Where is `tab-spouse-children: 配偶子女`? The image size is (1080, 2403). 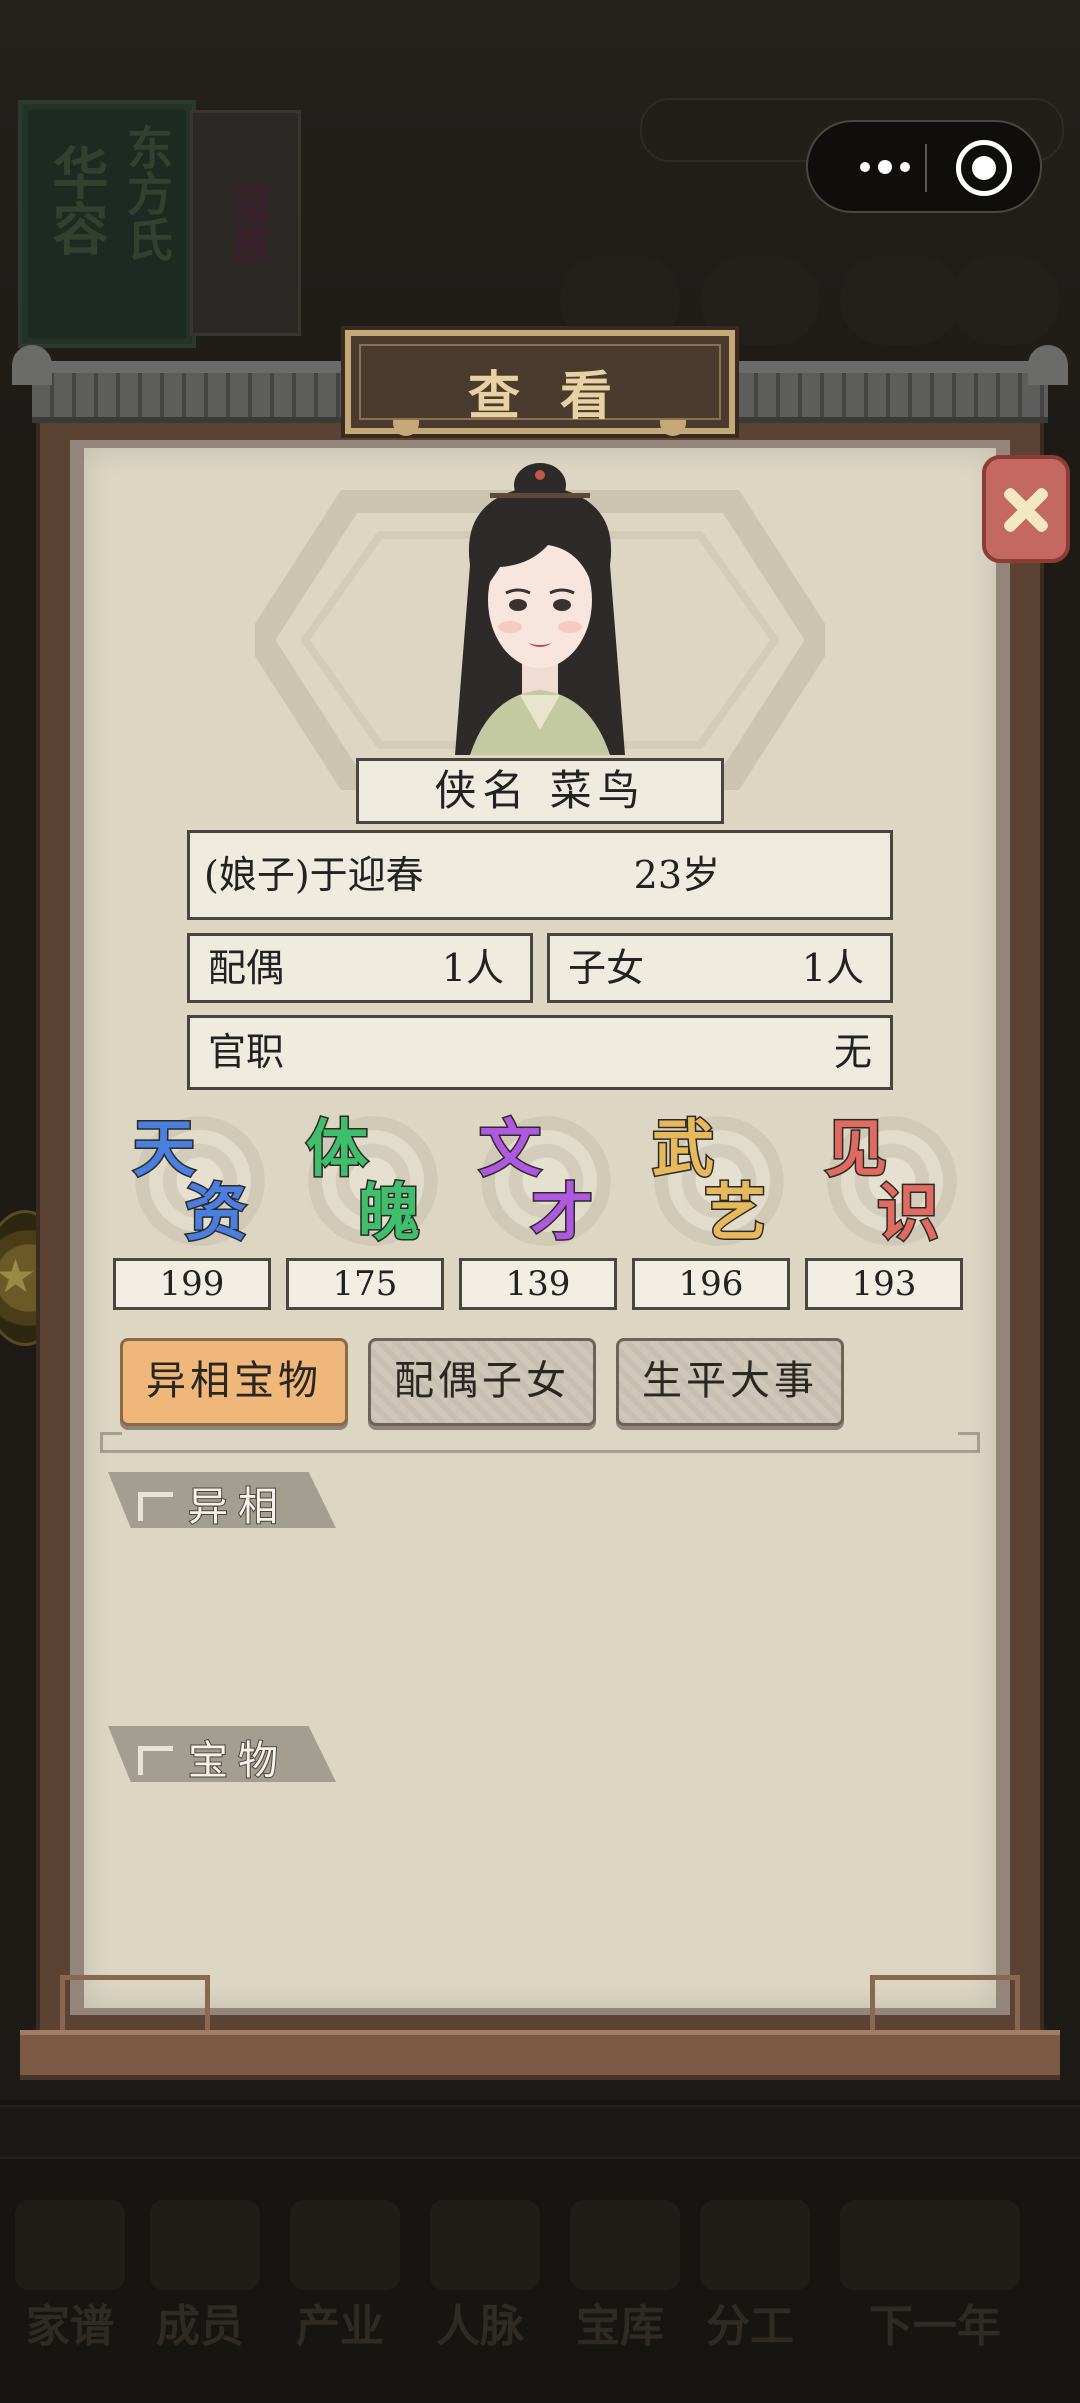
tab-spouse-children: 配偶子女 is located at coordinates (482, 1382).